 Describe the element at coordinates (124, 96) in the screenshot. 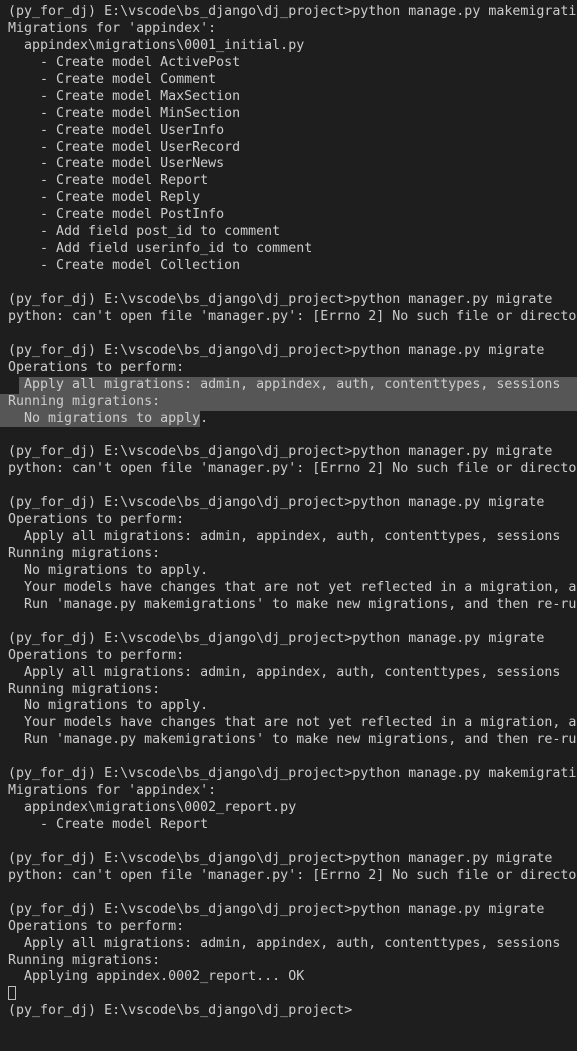

I see `terminal-line-text: - Create model MaxSection` at that location.